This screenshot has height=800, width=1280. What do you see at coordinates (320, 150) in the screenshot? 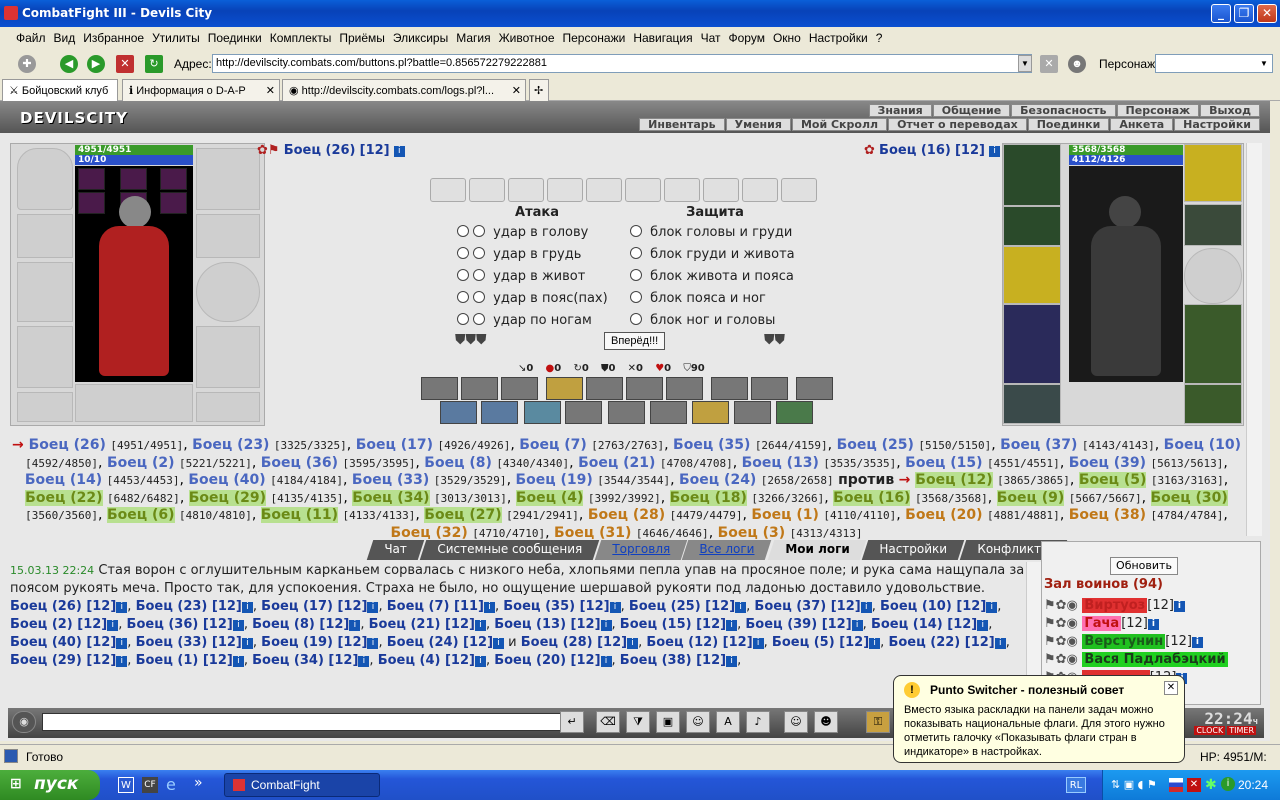
I see `left-character-name: Боец (26)` at bounding box center [320, 150].